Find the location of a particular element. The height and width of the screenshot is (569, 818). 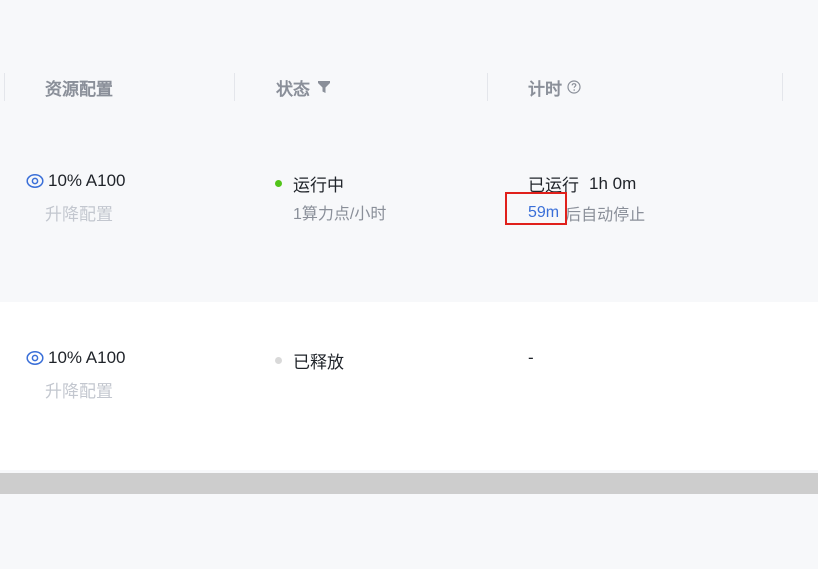

table-header: 资源配置 状态 计时 is located at coordinates (409, 87).